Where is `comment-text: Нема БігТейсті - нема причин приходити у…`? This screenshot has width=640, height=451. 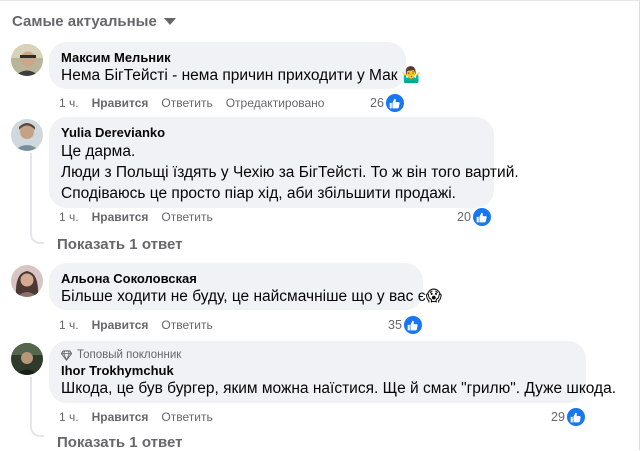 comment-text: Нема БігТейсті - нема причин приходити у… is located at coordinates (241, 75).